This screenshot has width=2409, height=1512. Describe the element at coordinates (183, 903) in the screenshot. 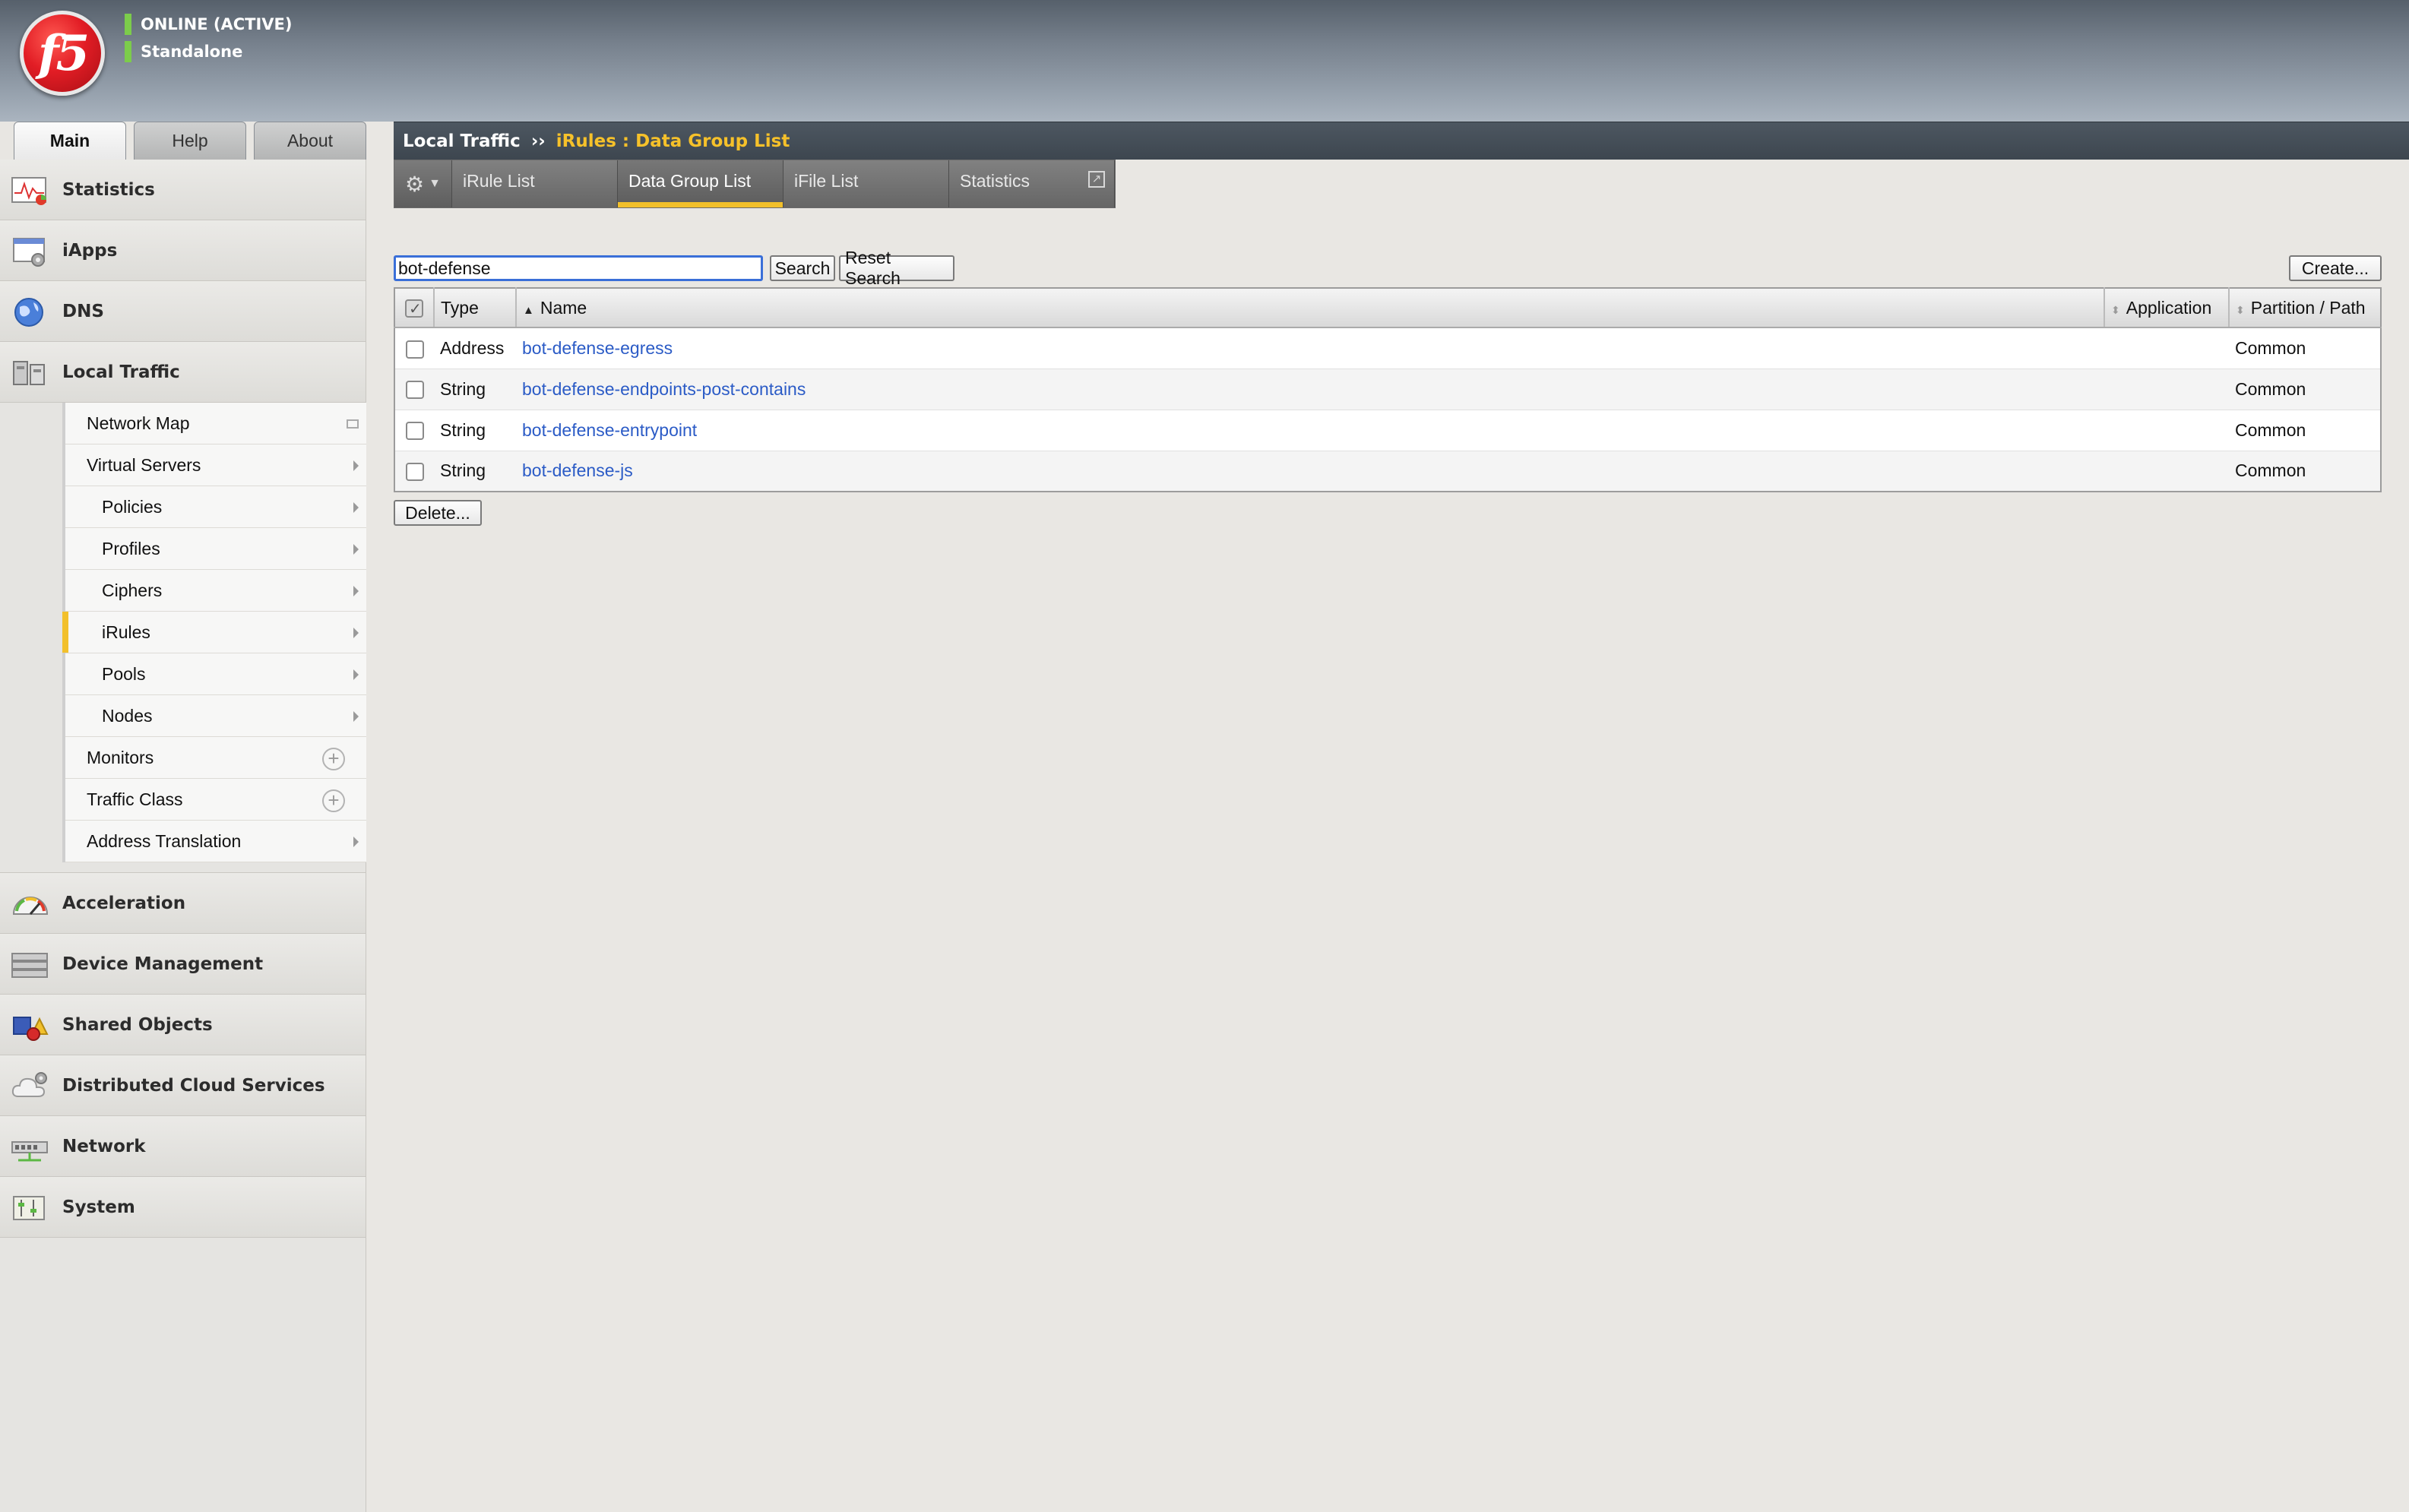

I see `sidebar-section-acceleration: Acceleration` at that location.